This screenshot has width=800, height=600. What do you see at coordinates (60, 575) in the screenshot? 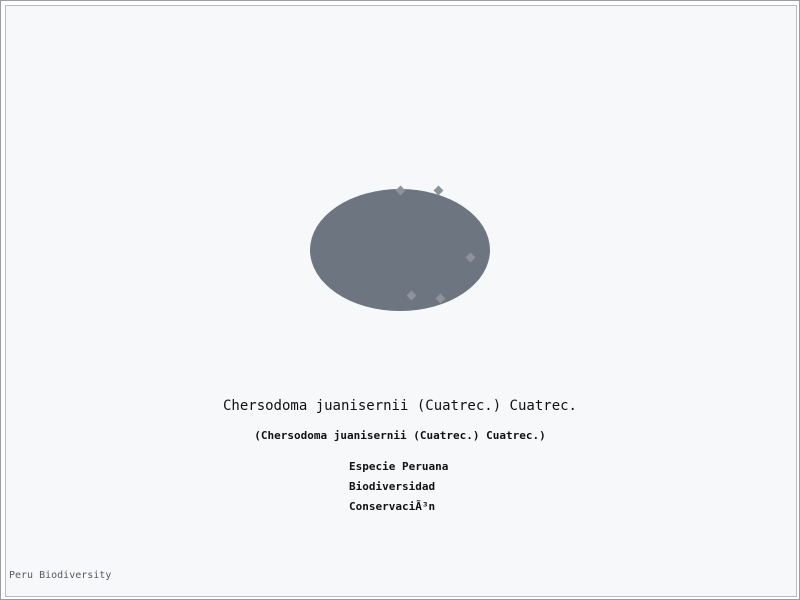
I see `footer-brand: Peru Biodiversity` at bounding box center [60, 575].